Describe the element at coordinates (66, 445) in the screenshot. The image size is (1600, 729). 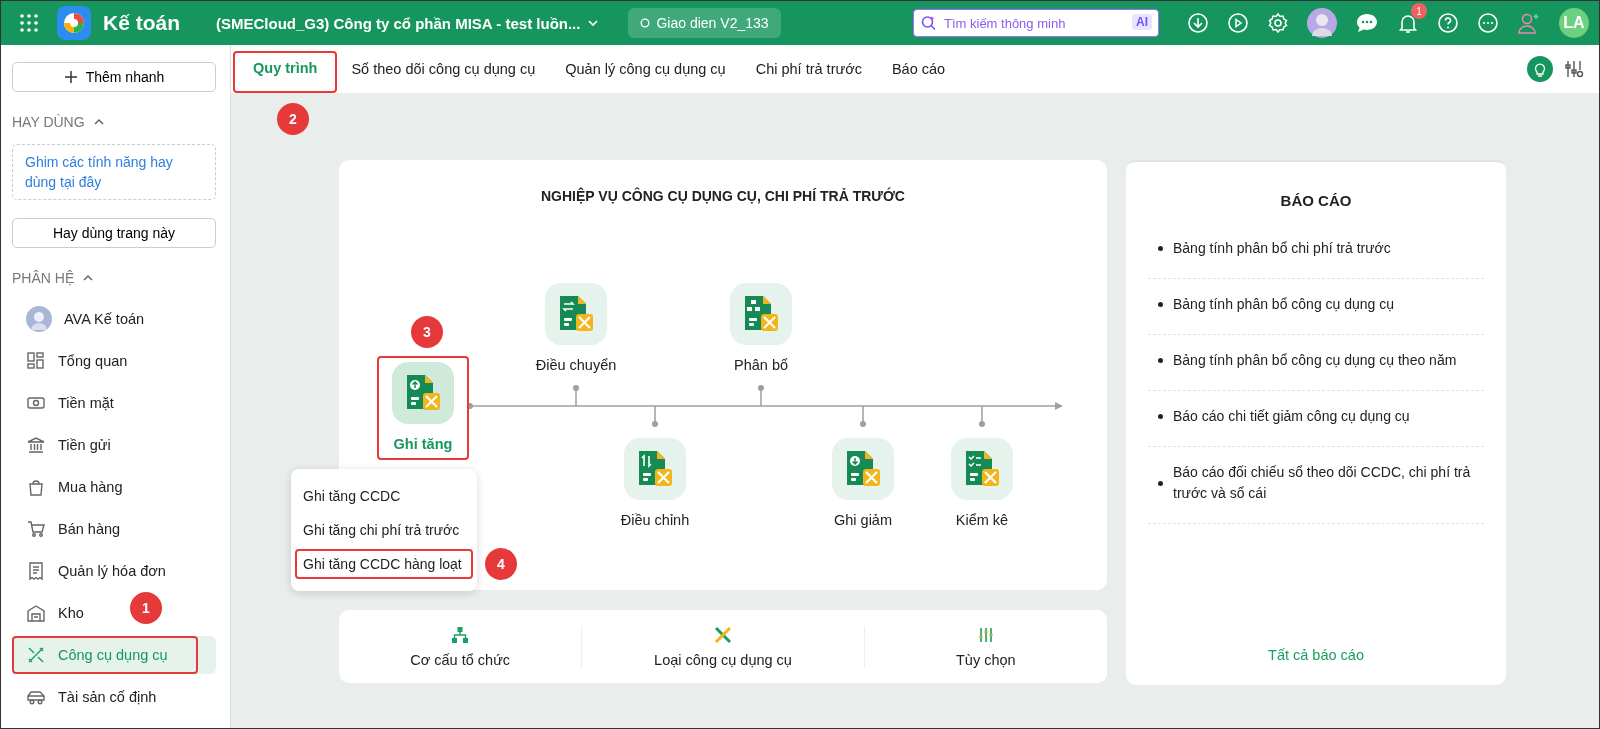
I see `sidebar-item: Tiền gửi` at that location.